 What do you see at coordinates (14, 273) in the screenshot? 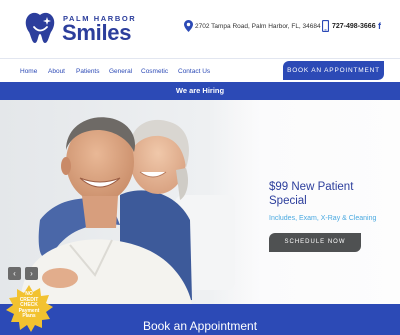
I see `chevron-left-icon: ‹` at bounding box center [14, 273].